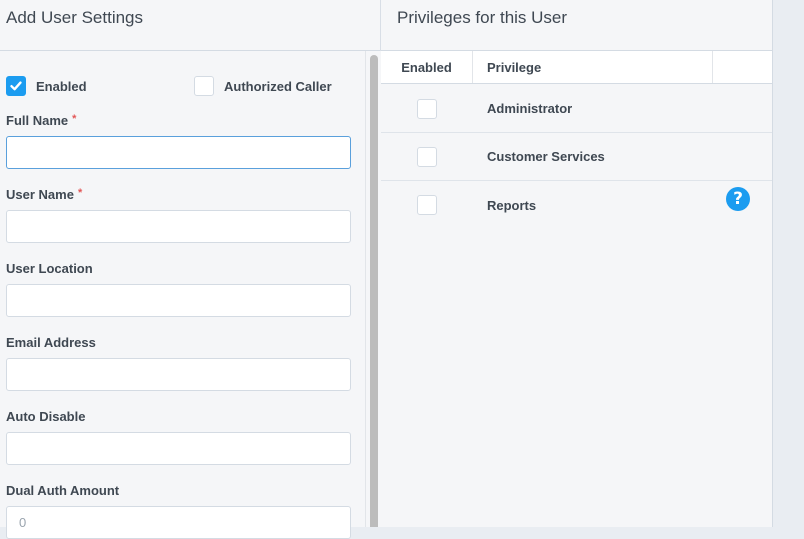  Describe the element at coordinates (427, 67) in the screenshot. I see `column-header-enabled: Enabled` at that location.